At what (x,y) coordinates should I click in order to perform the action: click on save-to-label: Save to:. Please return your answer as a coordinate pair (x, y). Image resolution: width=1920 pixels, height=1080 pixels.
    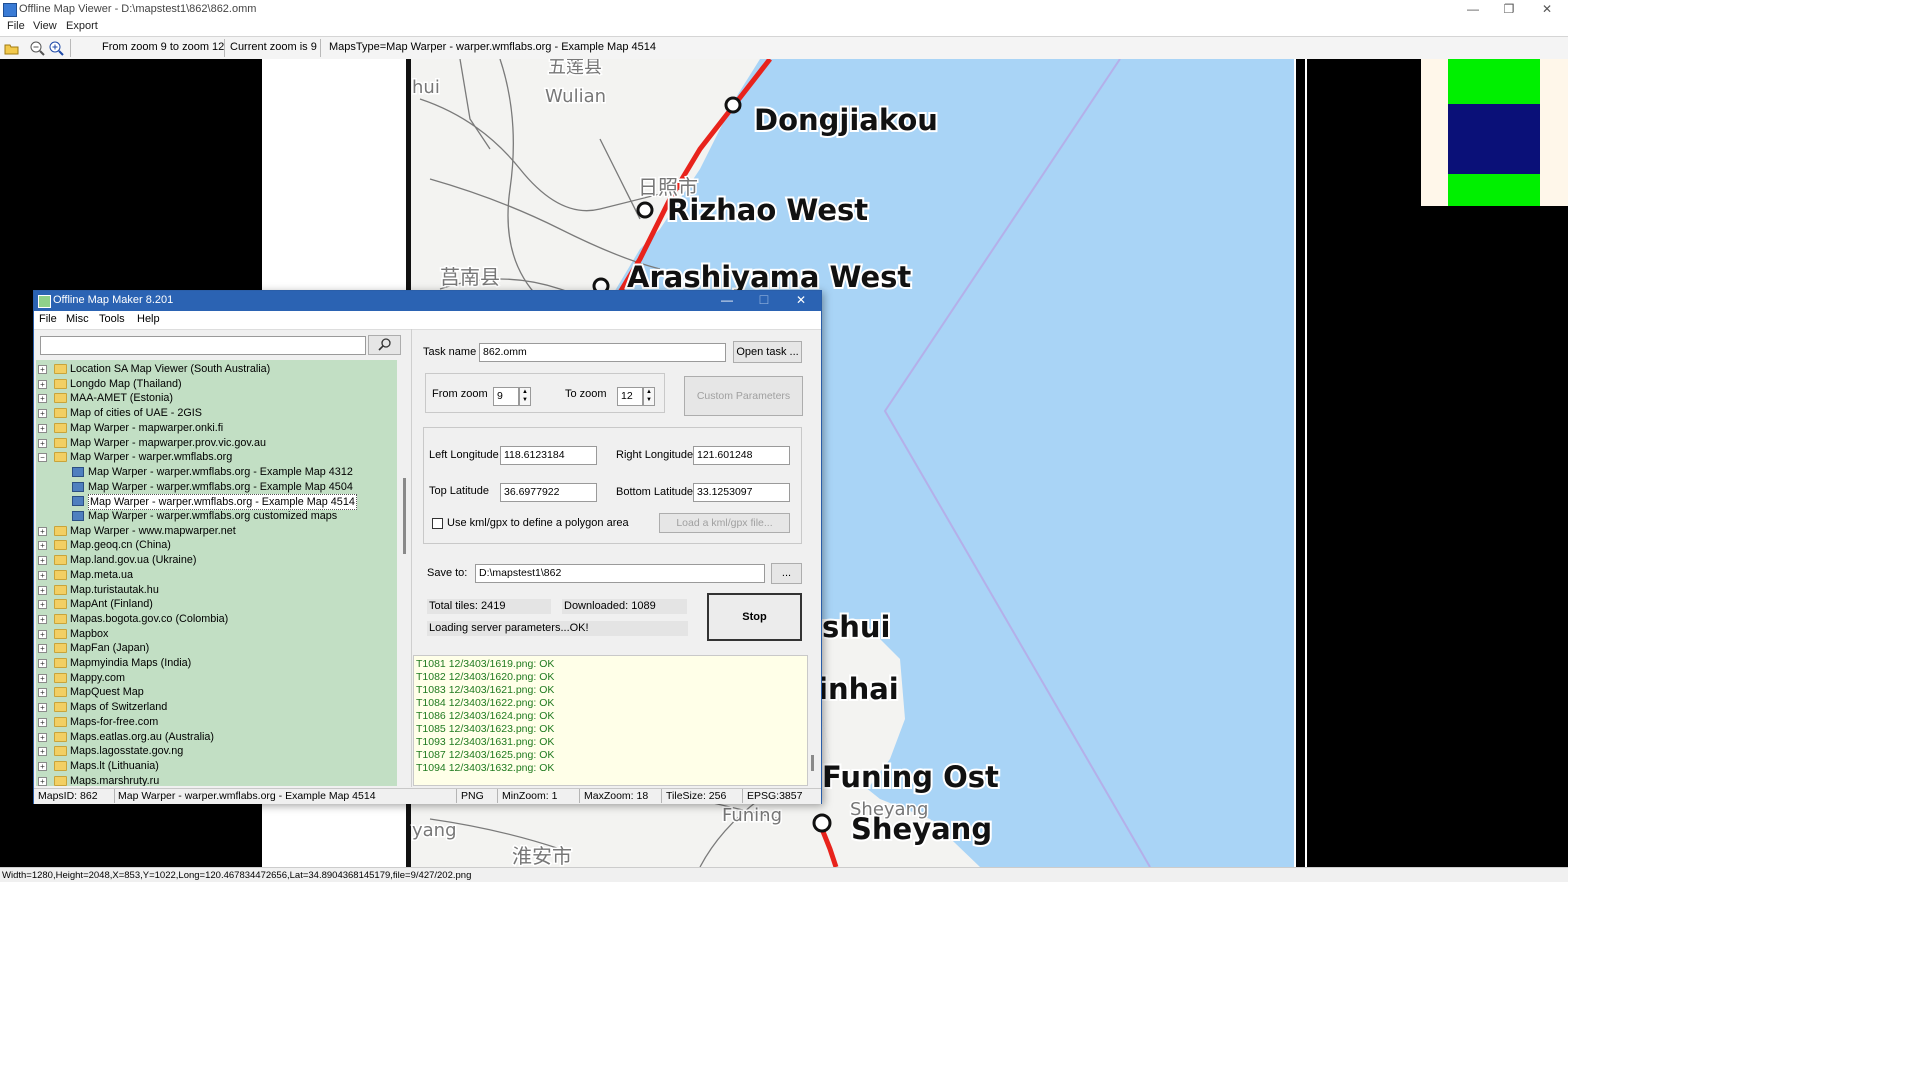
    Looking at the image, I should click on (447, 573).